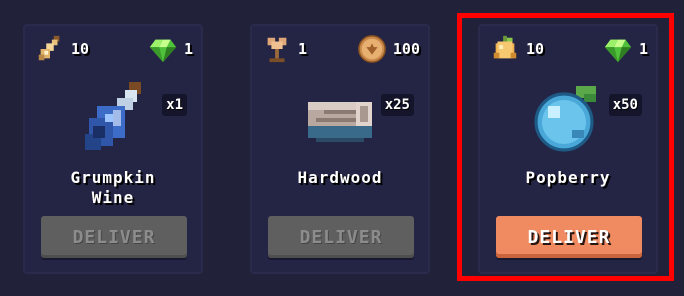 This screenshot has height=296, width=684. I want to click on item-name: Popberry, so click(568, 177).